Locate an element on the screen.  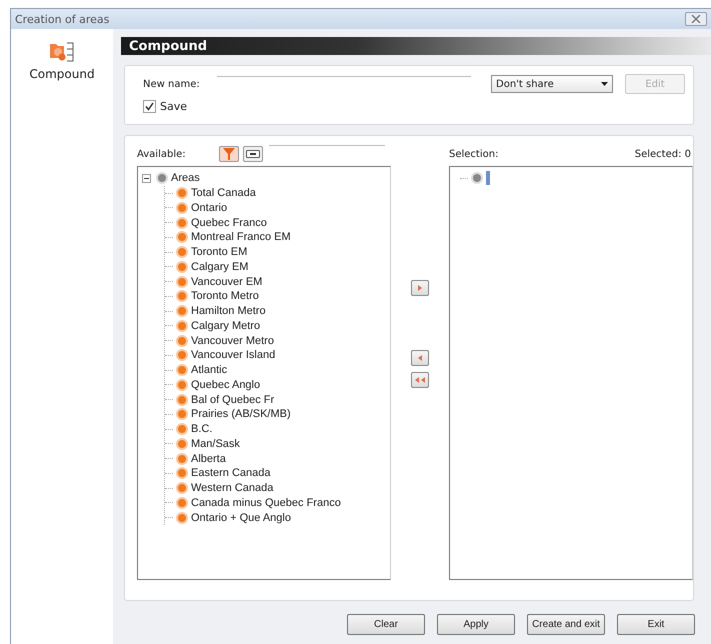
tree-item: Toronto Metro is located at coordinates (225, 296).